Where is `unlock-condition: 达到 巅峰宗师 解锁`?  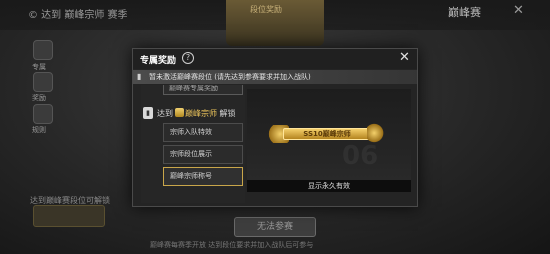 unlock-condition: 达到 巅峰宗师 解锁 is located at coordinates (196, 113).